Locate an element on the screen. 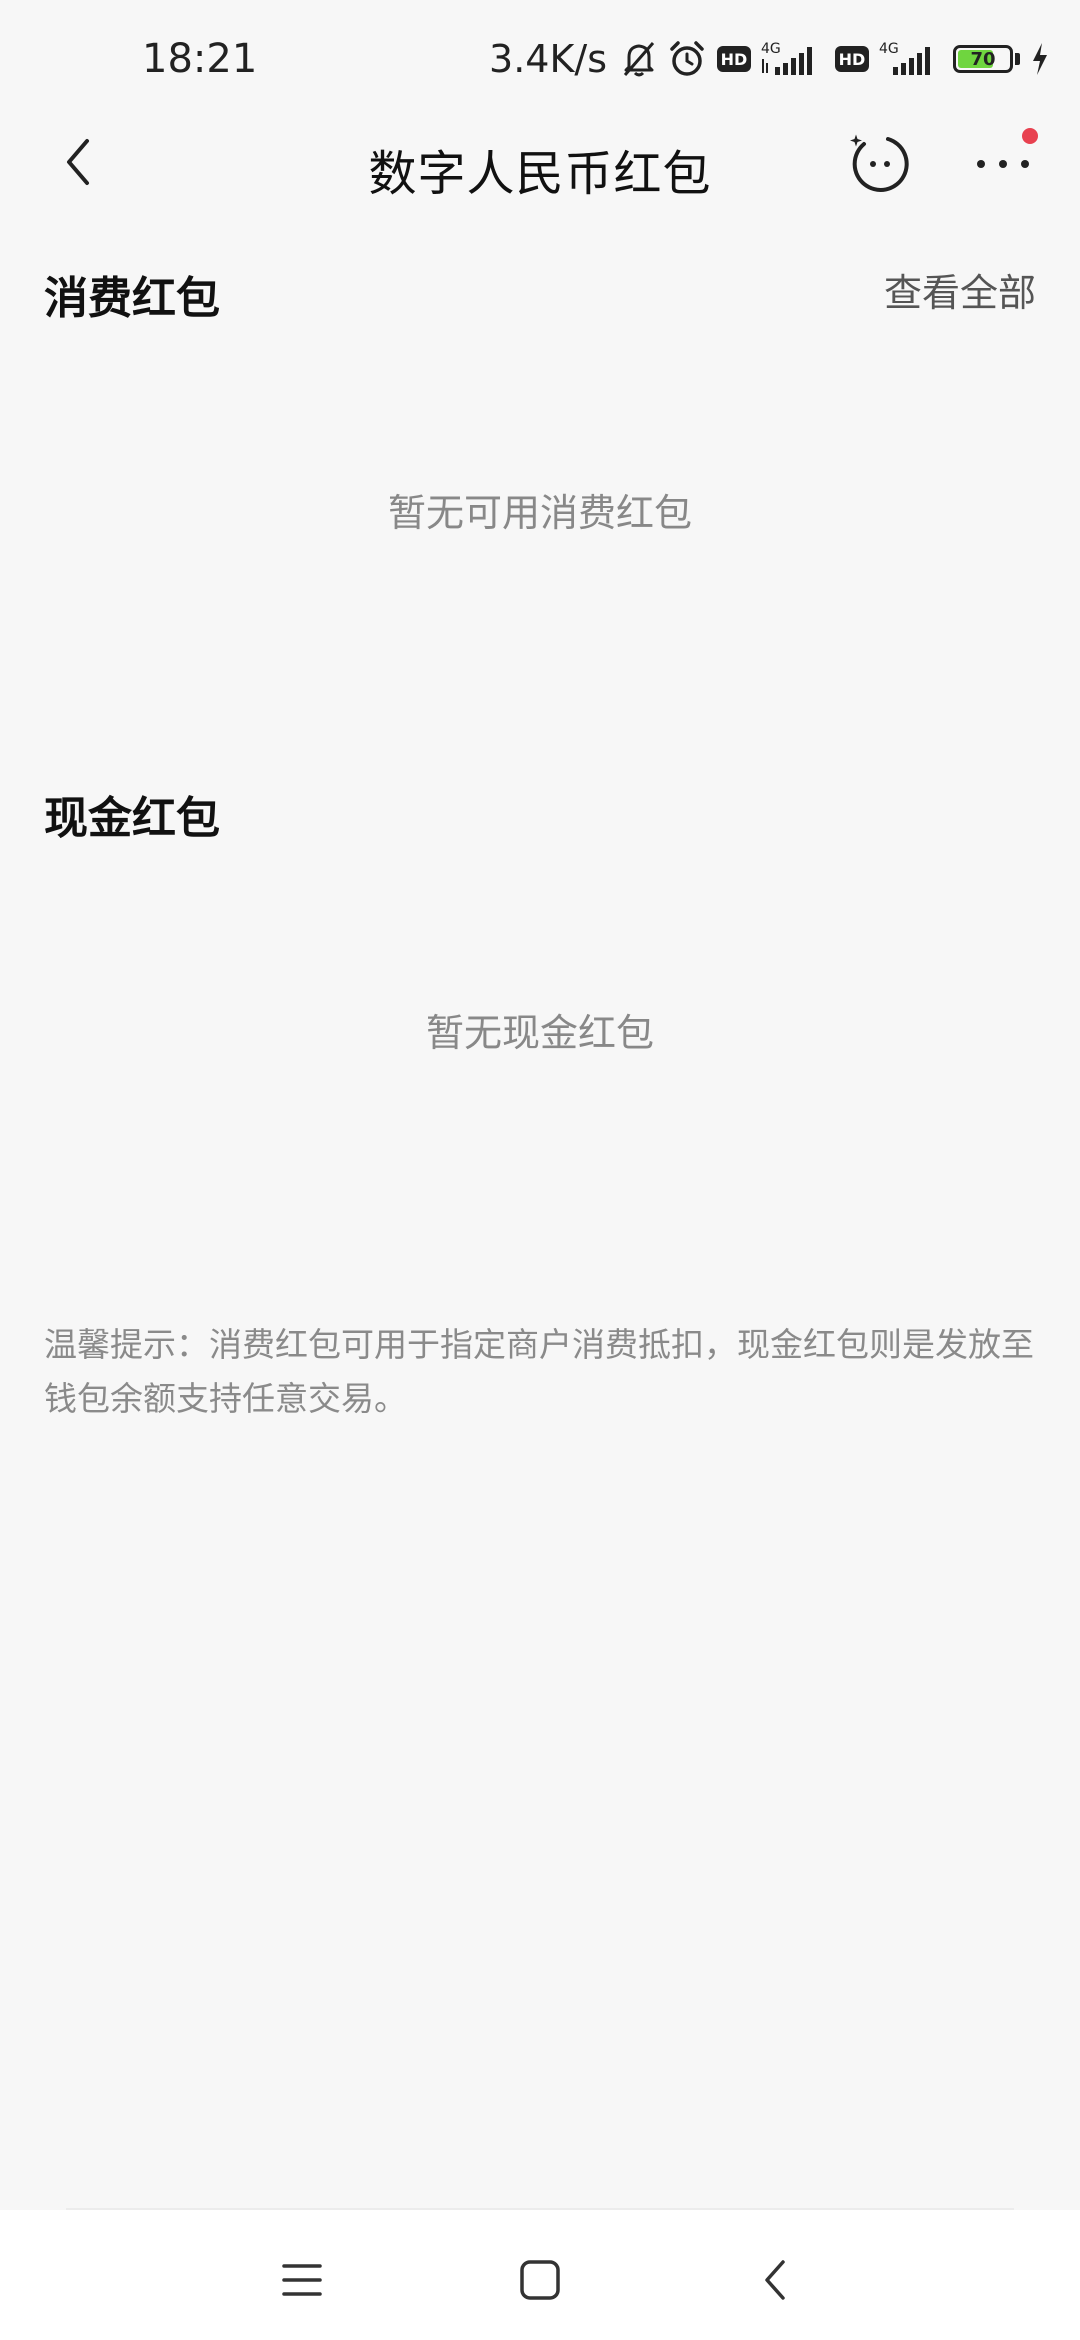  cash-section-title: 现金红包 is located at coordinates (132, 818).